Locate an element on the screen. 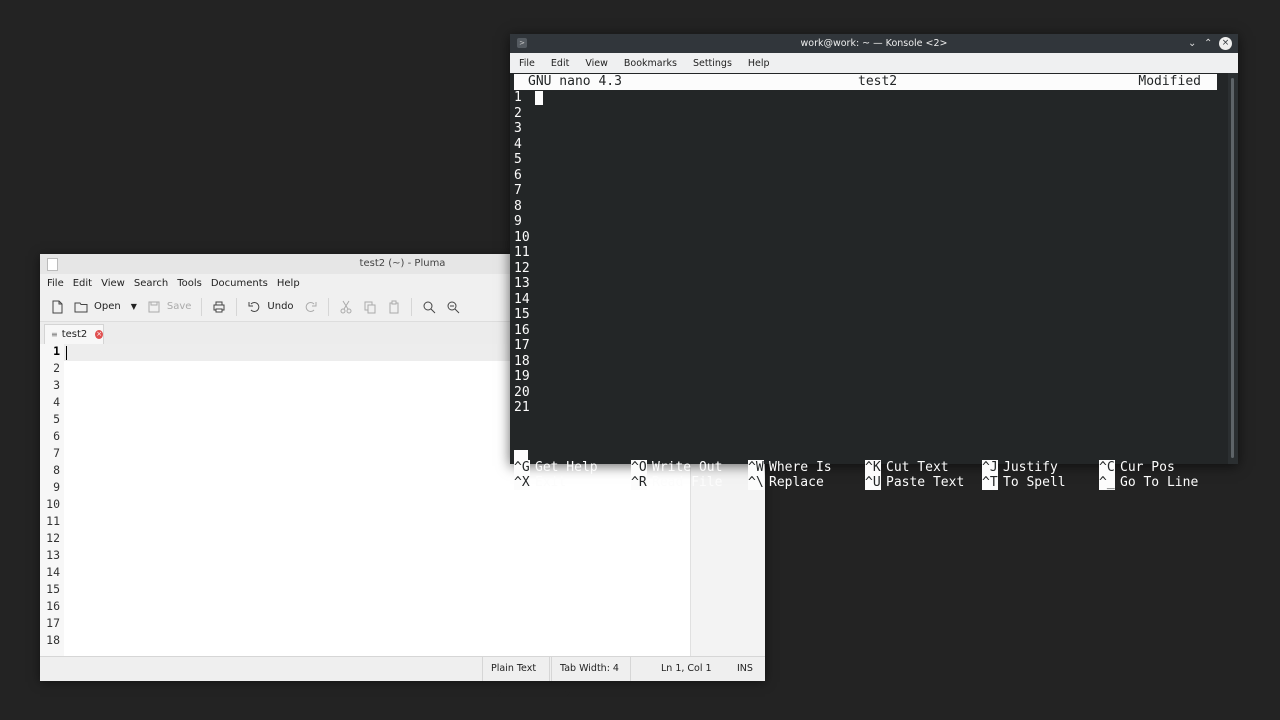 Image resolution: width=1280 pixels, height=720 pixels. line-number: 9 is located at coordinates (518, 221).